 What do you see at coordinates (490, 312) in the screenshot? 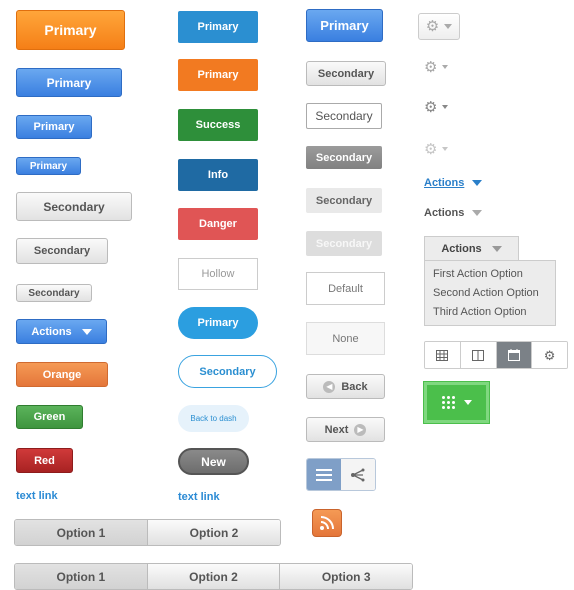
I see `dropdown-option: Third Action Option` at bounding box center [490, 312].